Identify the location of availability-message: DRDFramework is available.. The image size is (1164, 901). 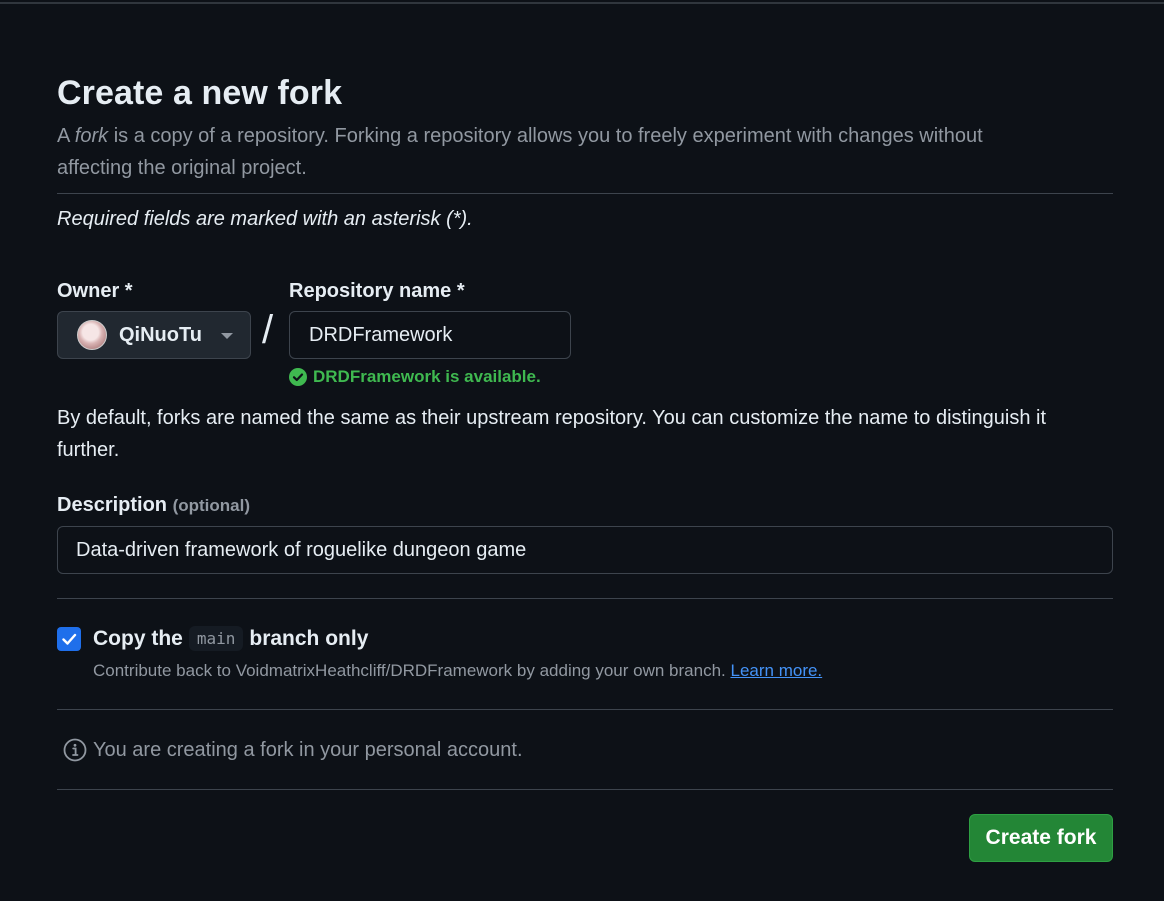
(415, 377).